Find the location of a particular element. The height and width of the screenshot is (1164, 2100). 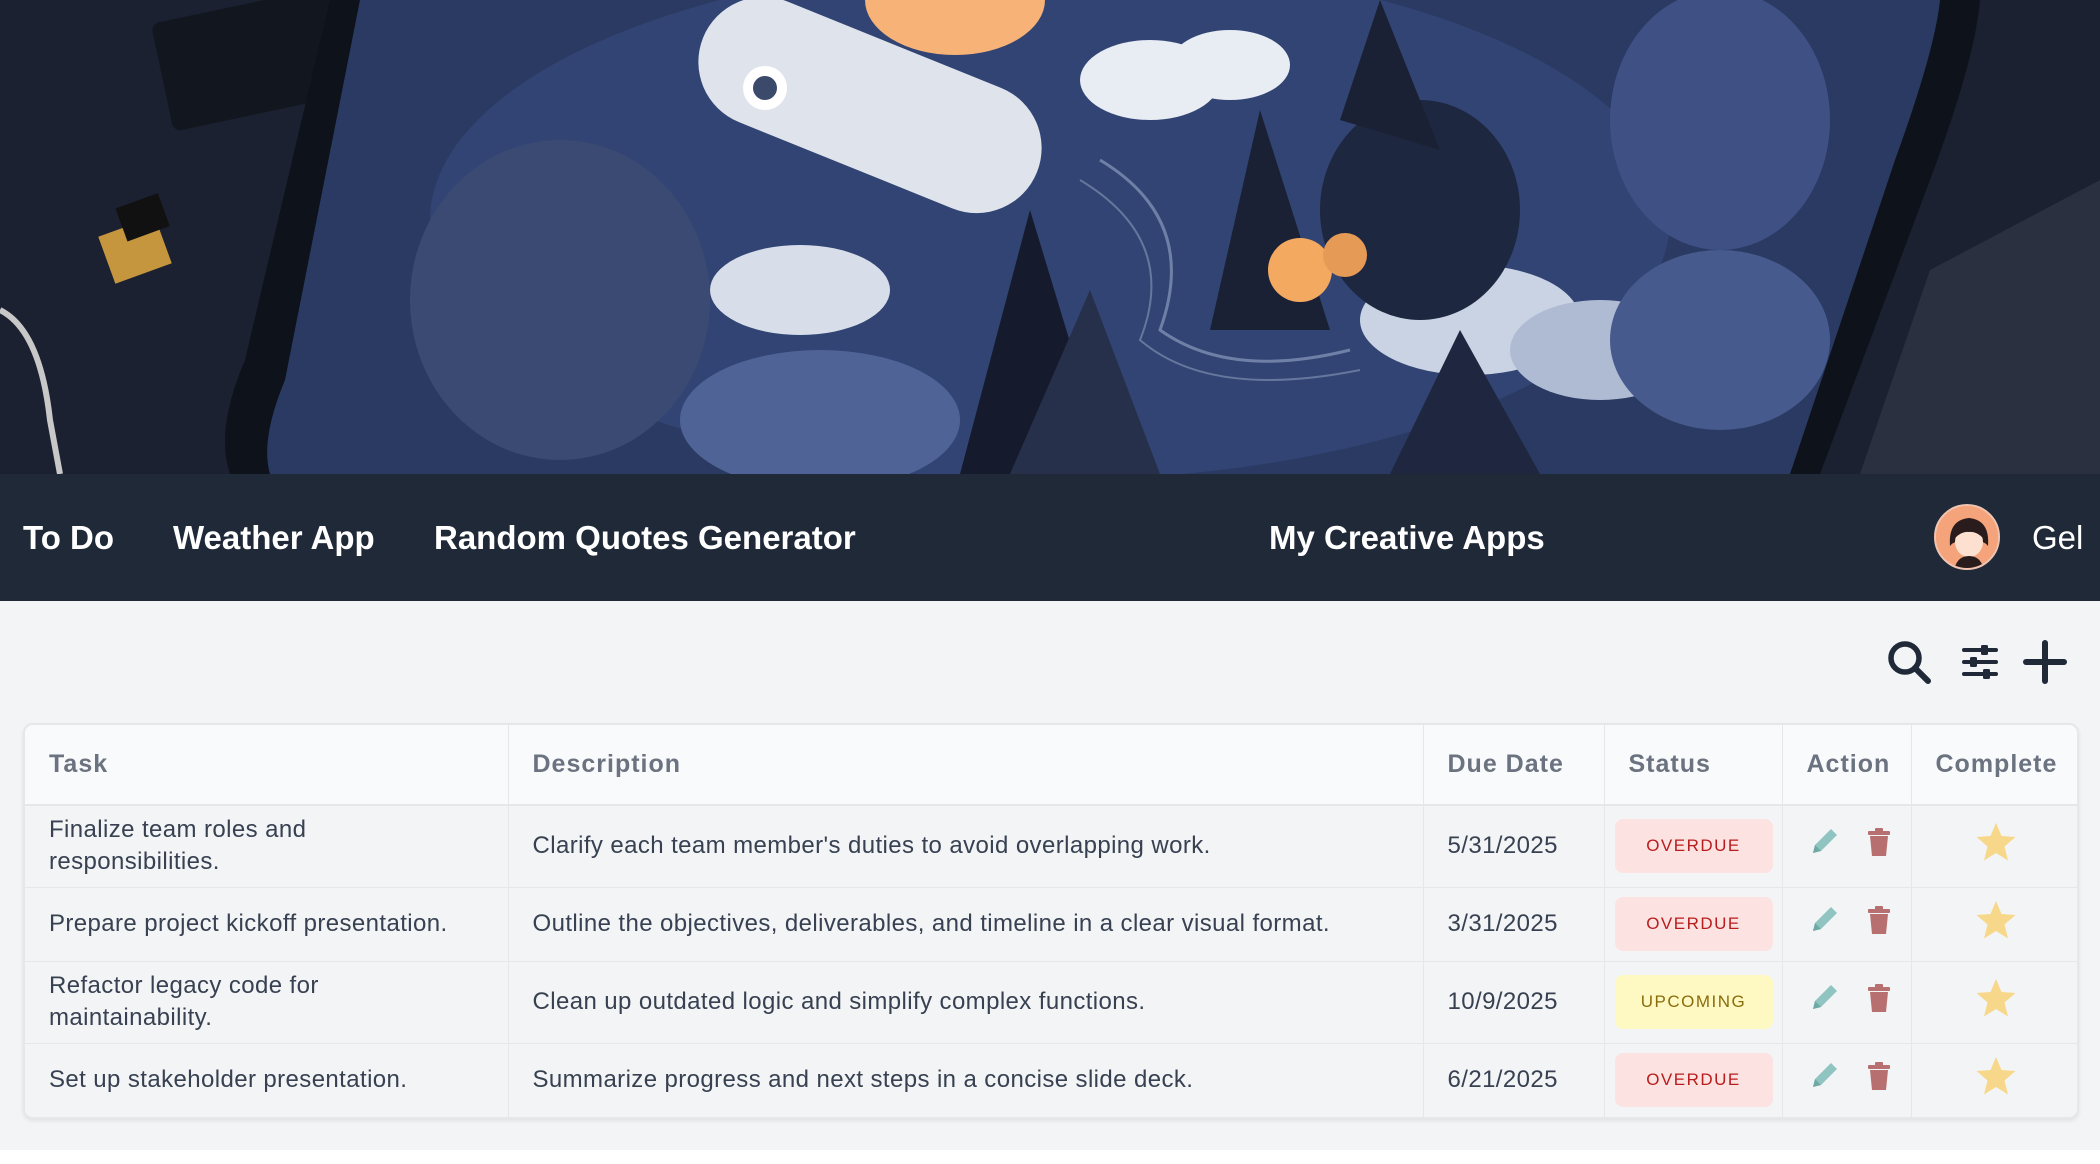

user-avatar is located at coordinates (1967, 537).